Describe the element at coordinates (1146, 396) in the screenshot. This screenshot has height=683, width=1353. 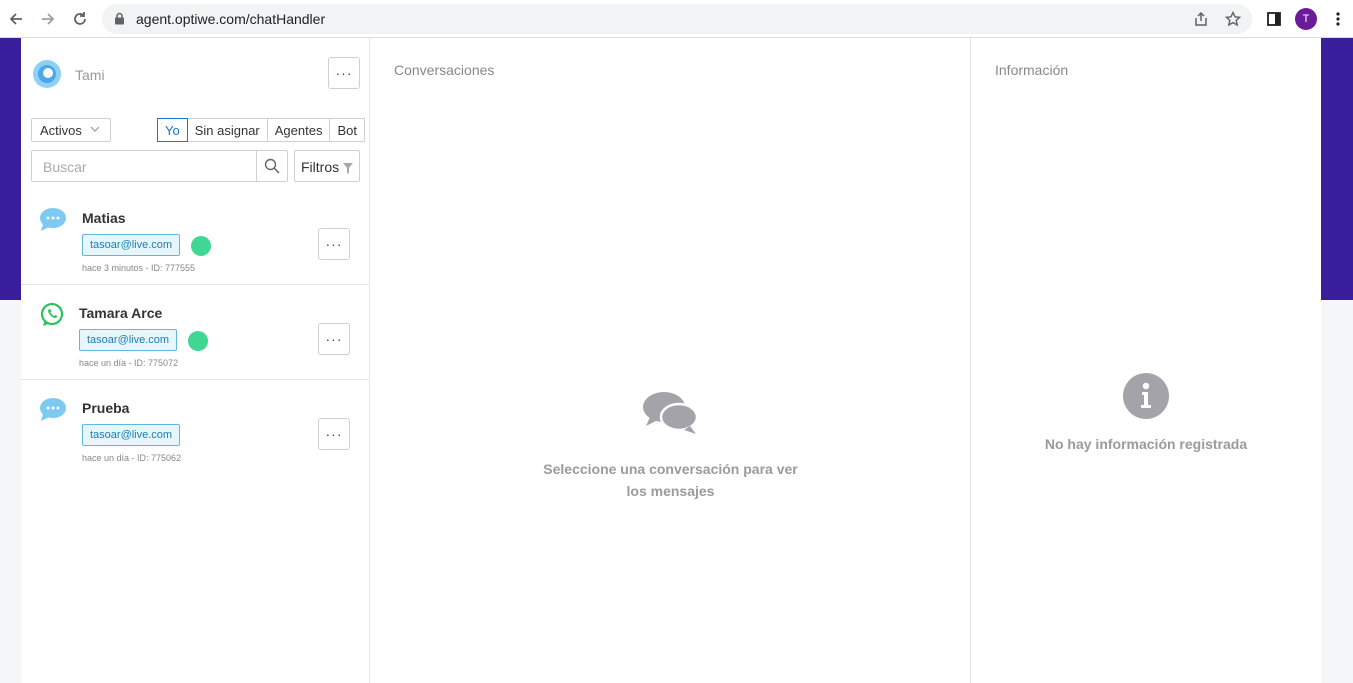
I see `info-icon` at that location.